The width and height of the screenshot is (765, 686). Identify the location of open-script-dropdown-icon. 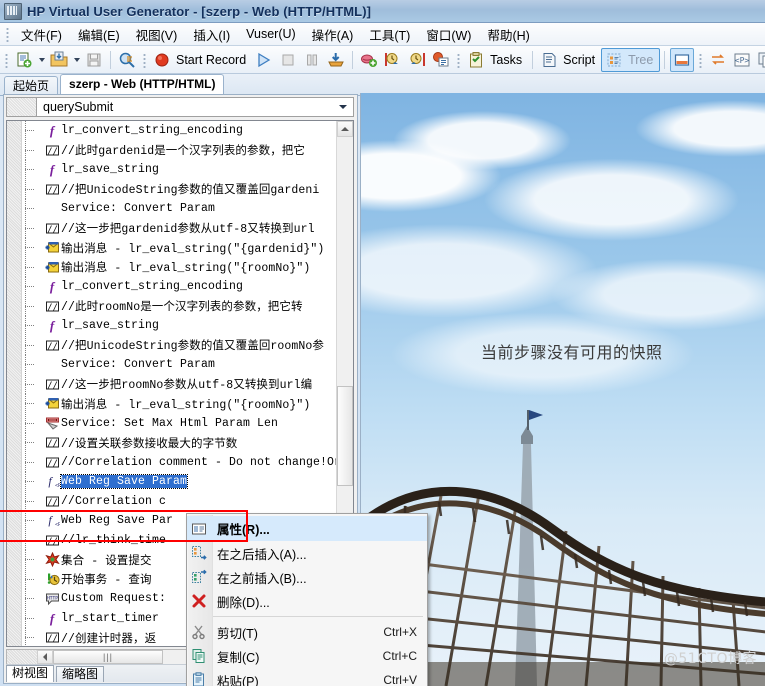
(76, 60).